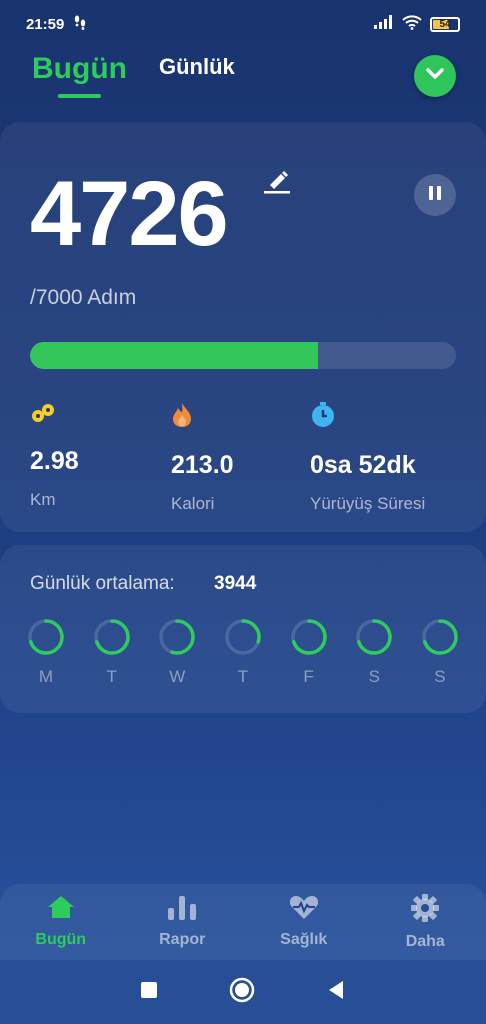  Describe the element at coordinates (133, 75) in the screenshot. I see `top-tabs: Bugün Günlük` at that location.